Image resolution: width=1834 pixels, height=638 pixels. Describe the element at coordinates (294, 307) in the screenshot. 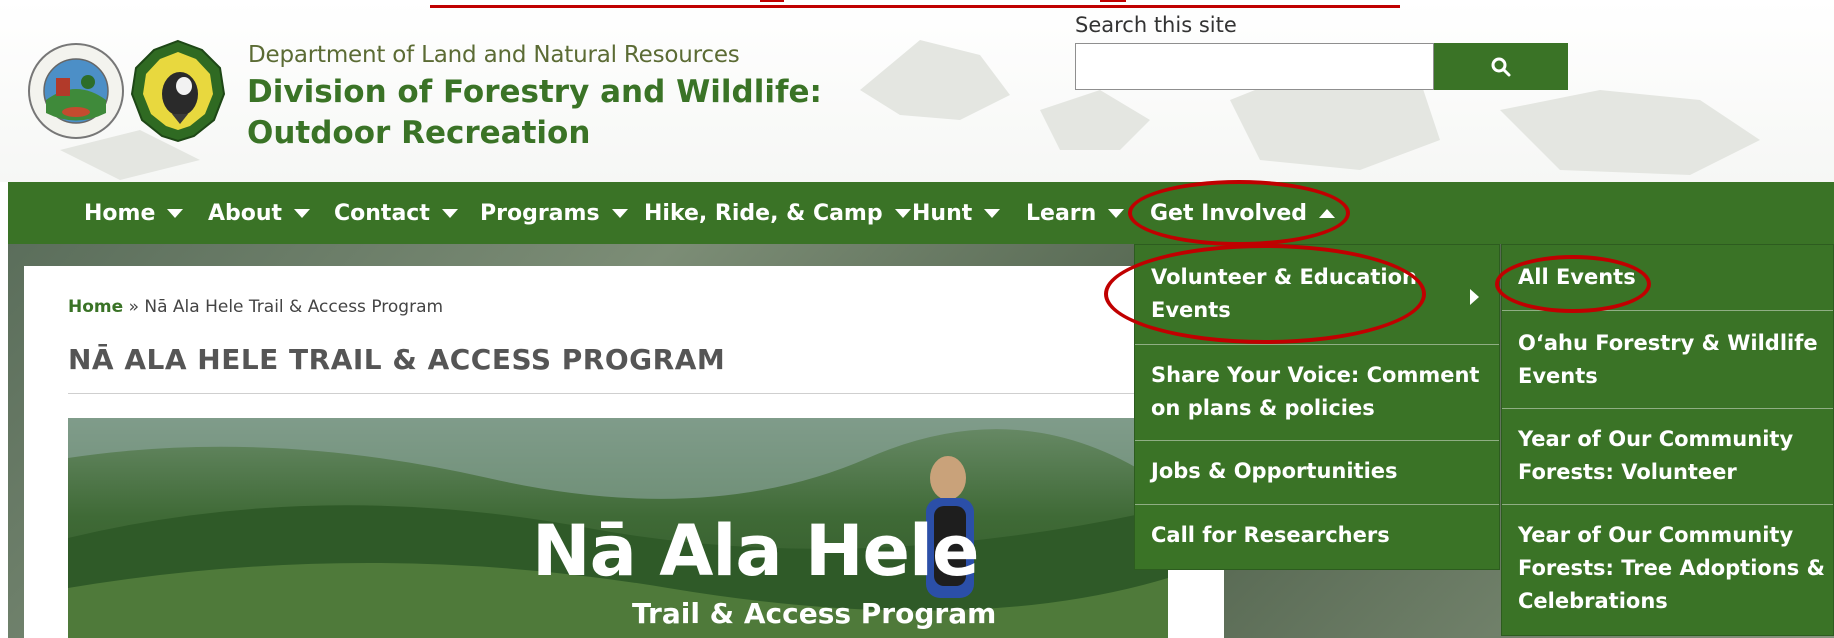

I see `breadcrumb-current: Nā Ala Hele Trail & Access Program` at that location.